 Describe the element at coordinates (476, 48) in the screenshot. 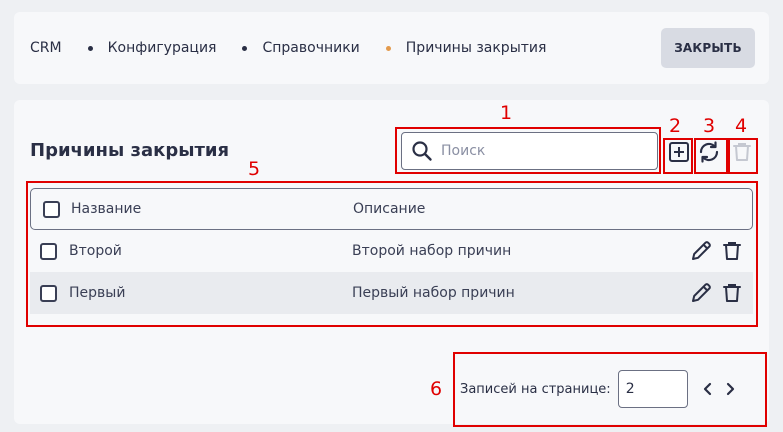

I see `breadcrumb-item-current: Причины закрытия` at that location.